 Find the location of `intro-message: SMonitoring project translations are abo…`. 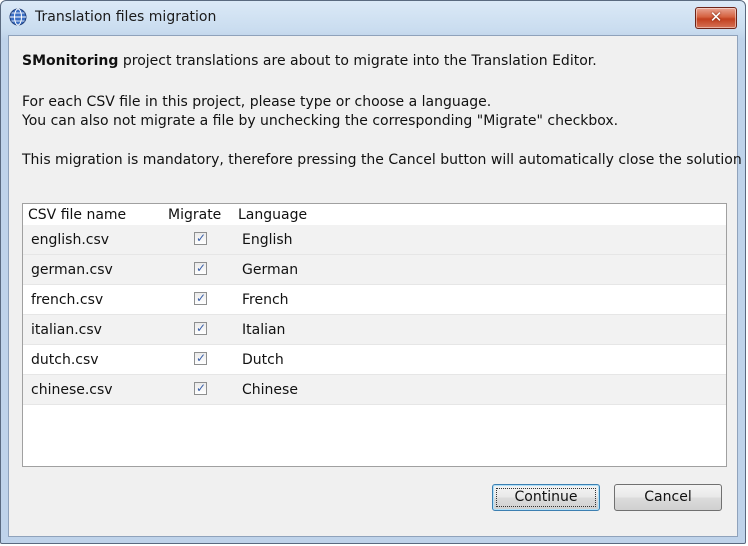

intro-message: SMonitoring project translations are abo… is located at coordinates (309, 61).